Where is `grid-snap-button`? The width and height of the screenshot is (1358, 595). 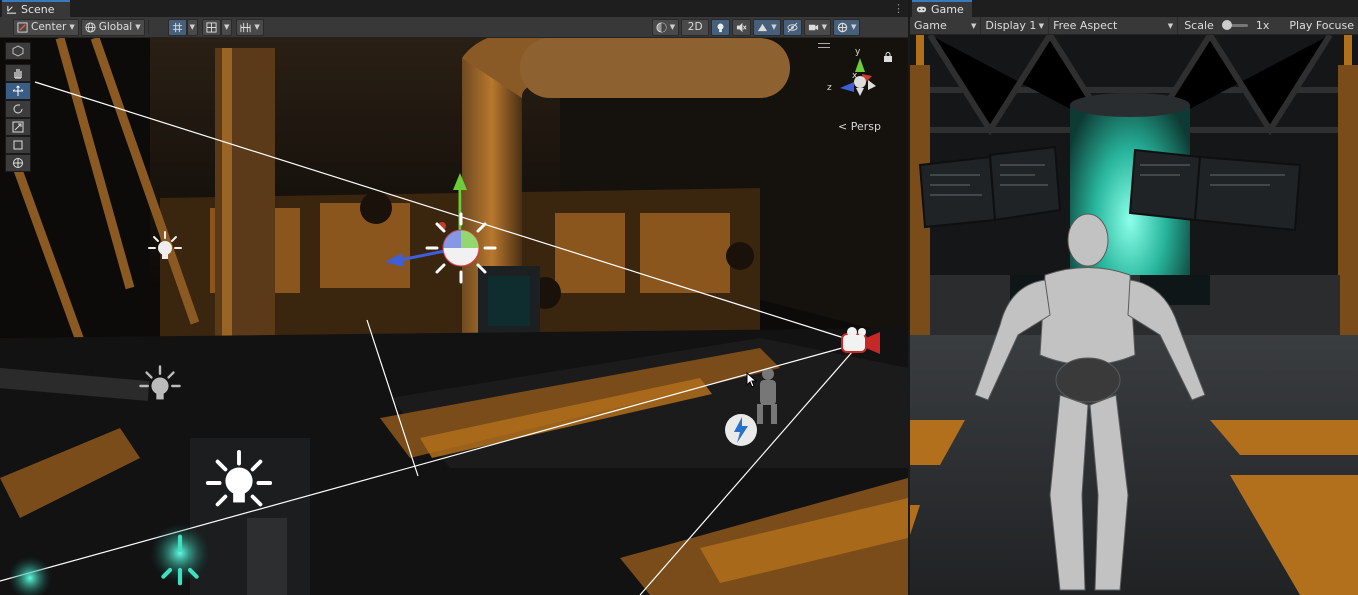 grid-snap-button is located at coordinates (177, 27).